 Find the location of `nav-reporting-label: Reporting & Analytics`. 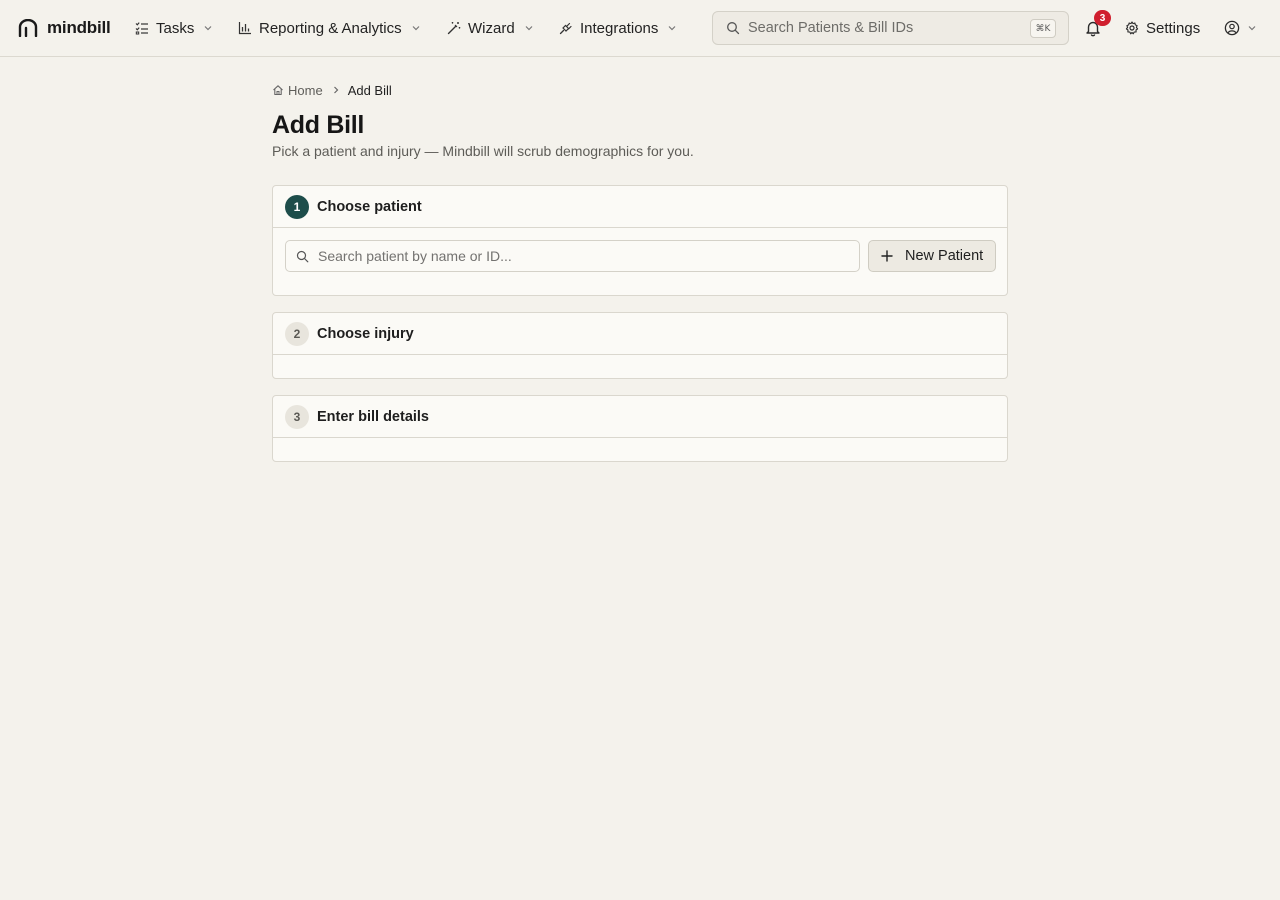

nav-reporting-label: Reporting & Analytics is located at coordinates (330, 28).